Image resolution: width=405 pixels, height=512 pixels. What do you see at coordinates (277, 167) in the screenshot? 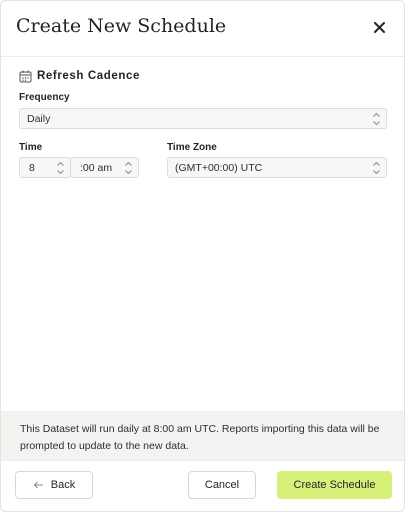
I see `timezone-select: (GMT+00:00) UTC` at bounding box center [277, 167].